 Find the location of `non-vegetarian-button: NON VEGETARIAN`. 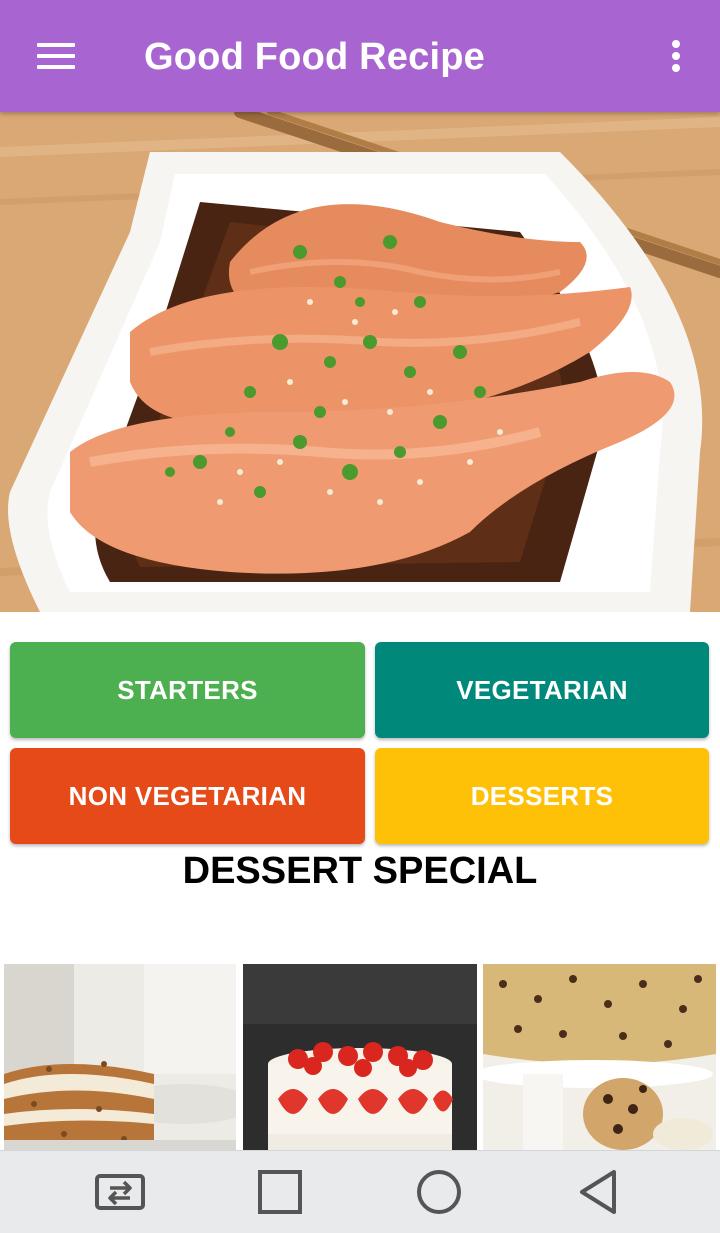

non-vegetarian-button: NON VEGETARIAN is located at coordinates (187, 796).